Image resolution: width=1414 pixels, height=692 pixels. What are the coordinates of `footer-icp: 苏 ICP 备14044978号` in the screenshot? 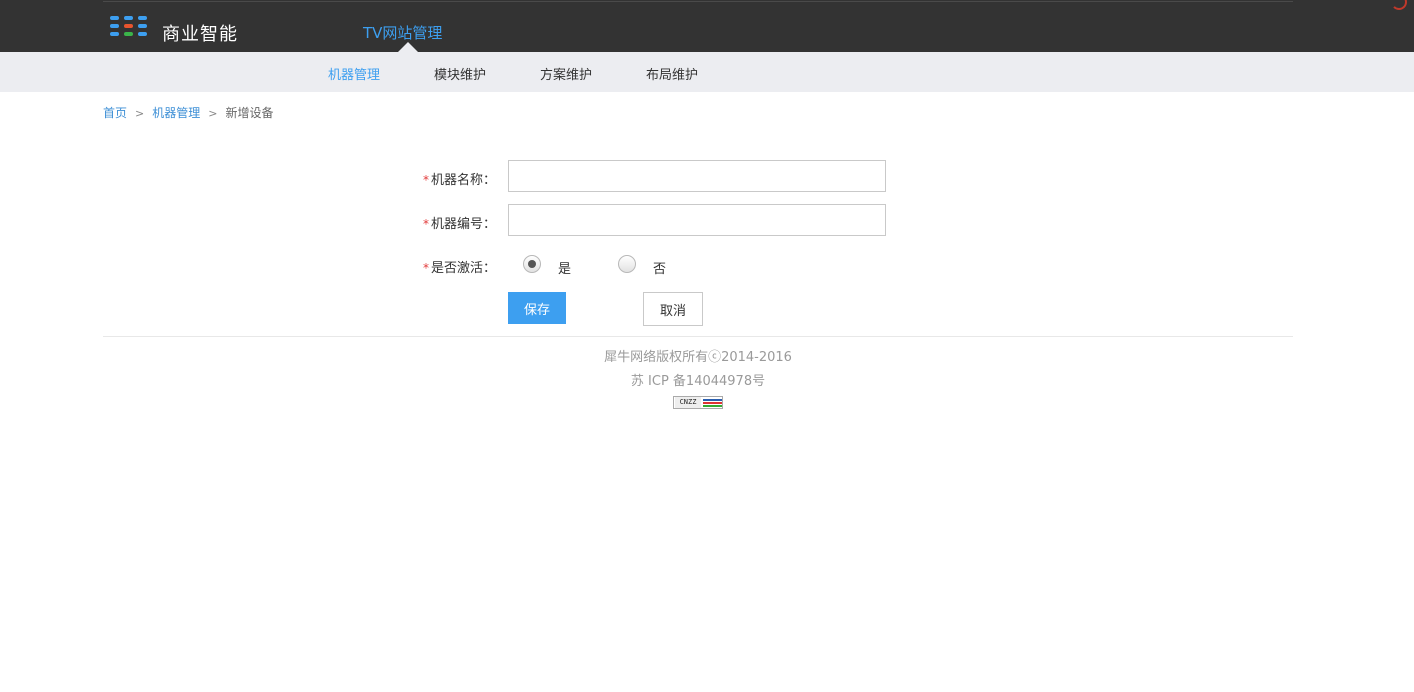 It's located at (698, 381).